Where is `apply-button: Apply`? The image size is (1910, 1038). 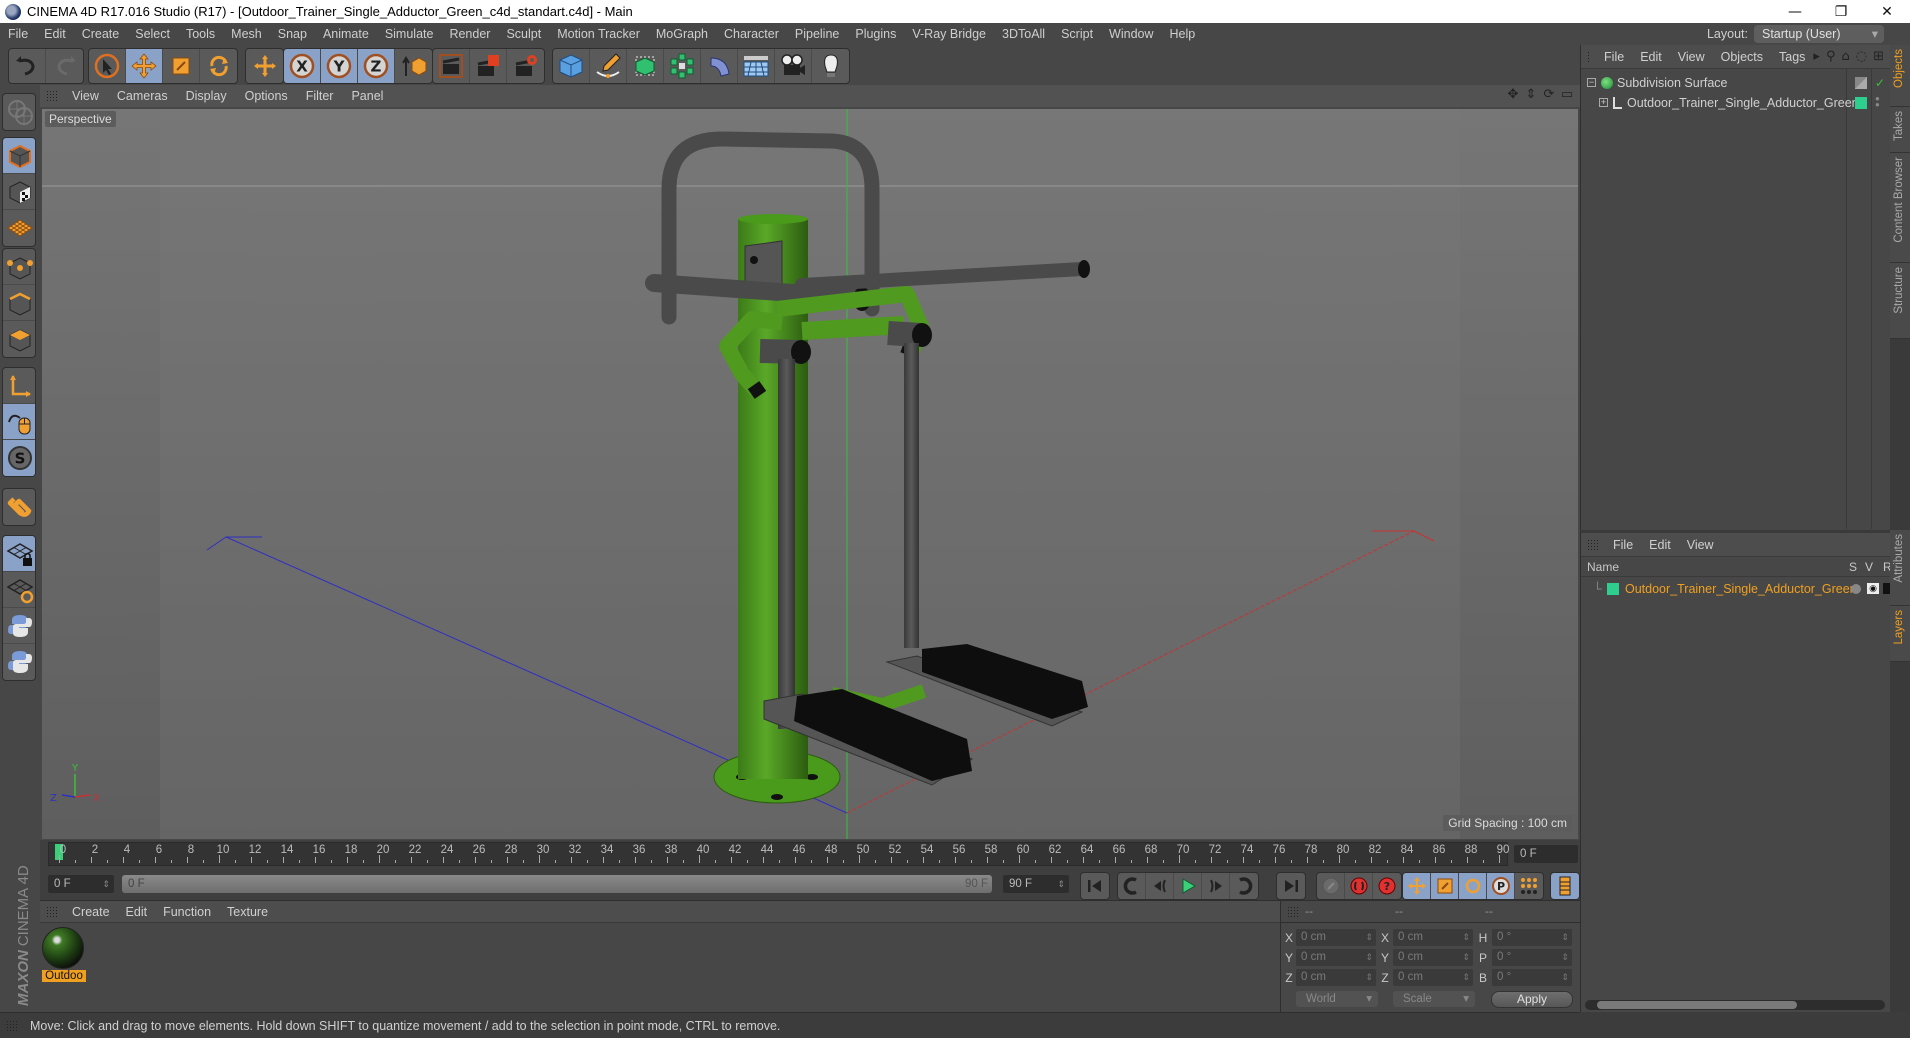 apply-button: Apply is located at coordinates (1532, 999).